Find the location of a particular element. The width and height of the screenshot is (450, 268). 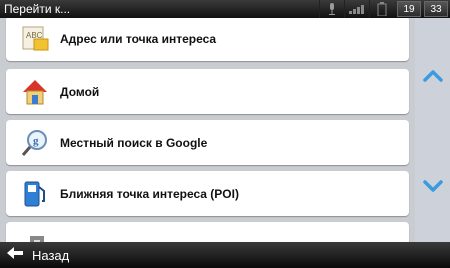

clock-minutes: 33 is located at coordinates (436, 9).